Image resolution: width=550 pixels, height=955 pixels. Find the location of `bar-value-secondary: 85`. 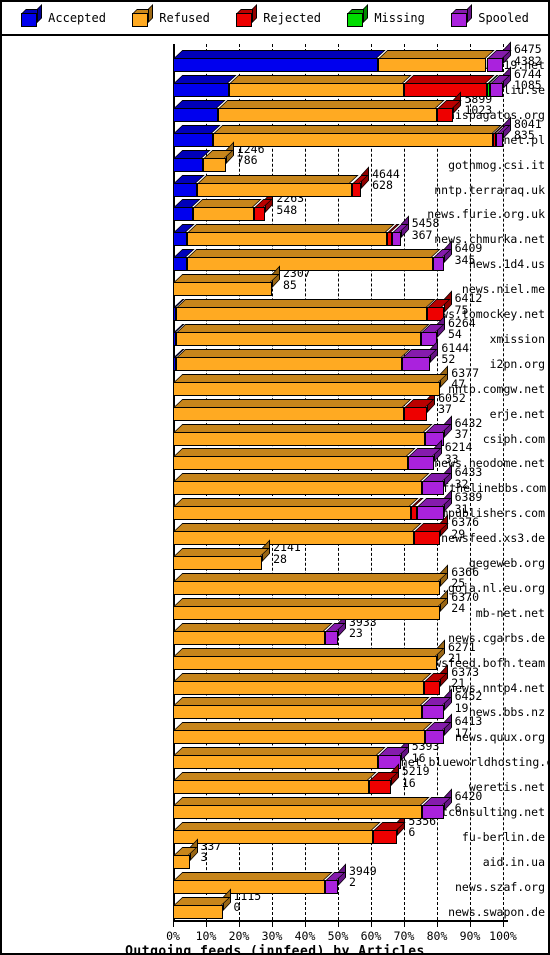

bar-value-secondary: 85 is located at coordinates (290, 284).